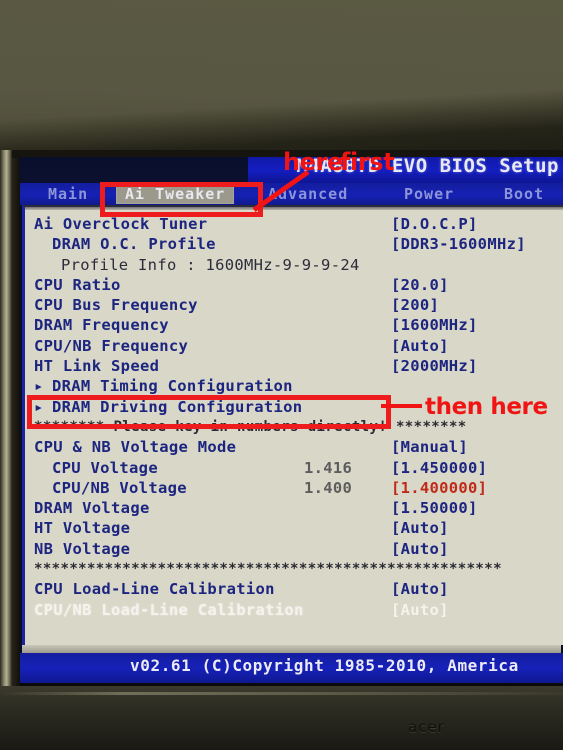 The height and width of the screenshot is (750, 563). I want to click on annotation-arrows, so click(337, 288).